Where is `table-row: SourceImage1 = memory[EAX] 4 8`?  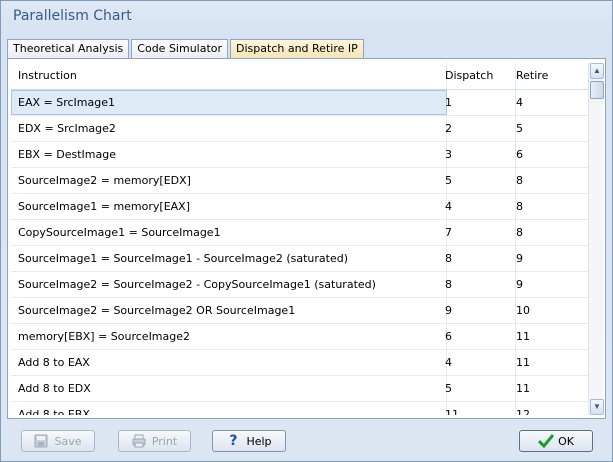
table-row: SourceImage1 = memory[EAX] 4 8 is located at coordinates (300, 207).